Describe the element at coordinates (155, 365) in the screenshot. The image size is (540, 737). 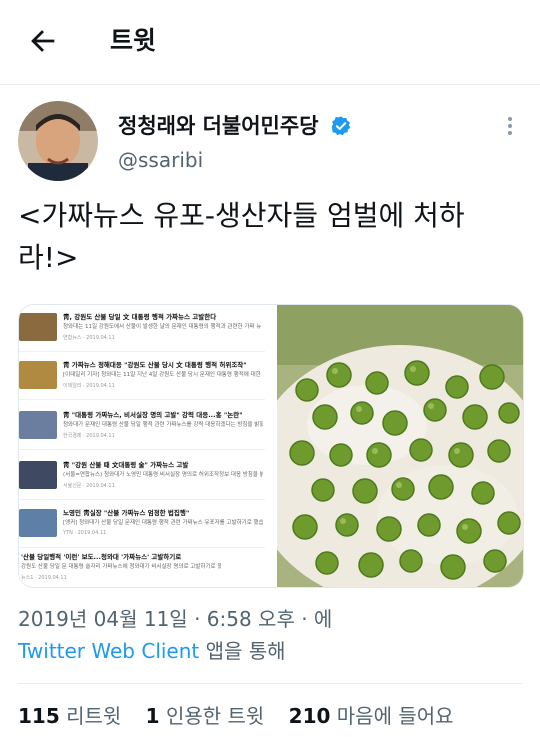
I see `news-title: 靑 가짜뉴스 정해대응 "강원도 산불 당시 文 대통령 행적 허위조작"` at that location.